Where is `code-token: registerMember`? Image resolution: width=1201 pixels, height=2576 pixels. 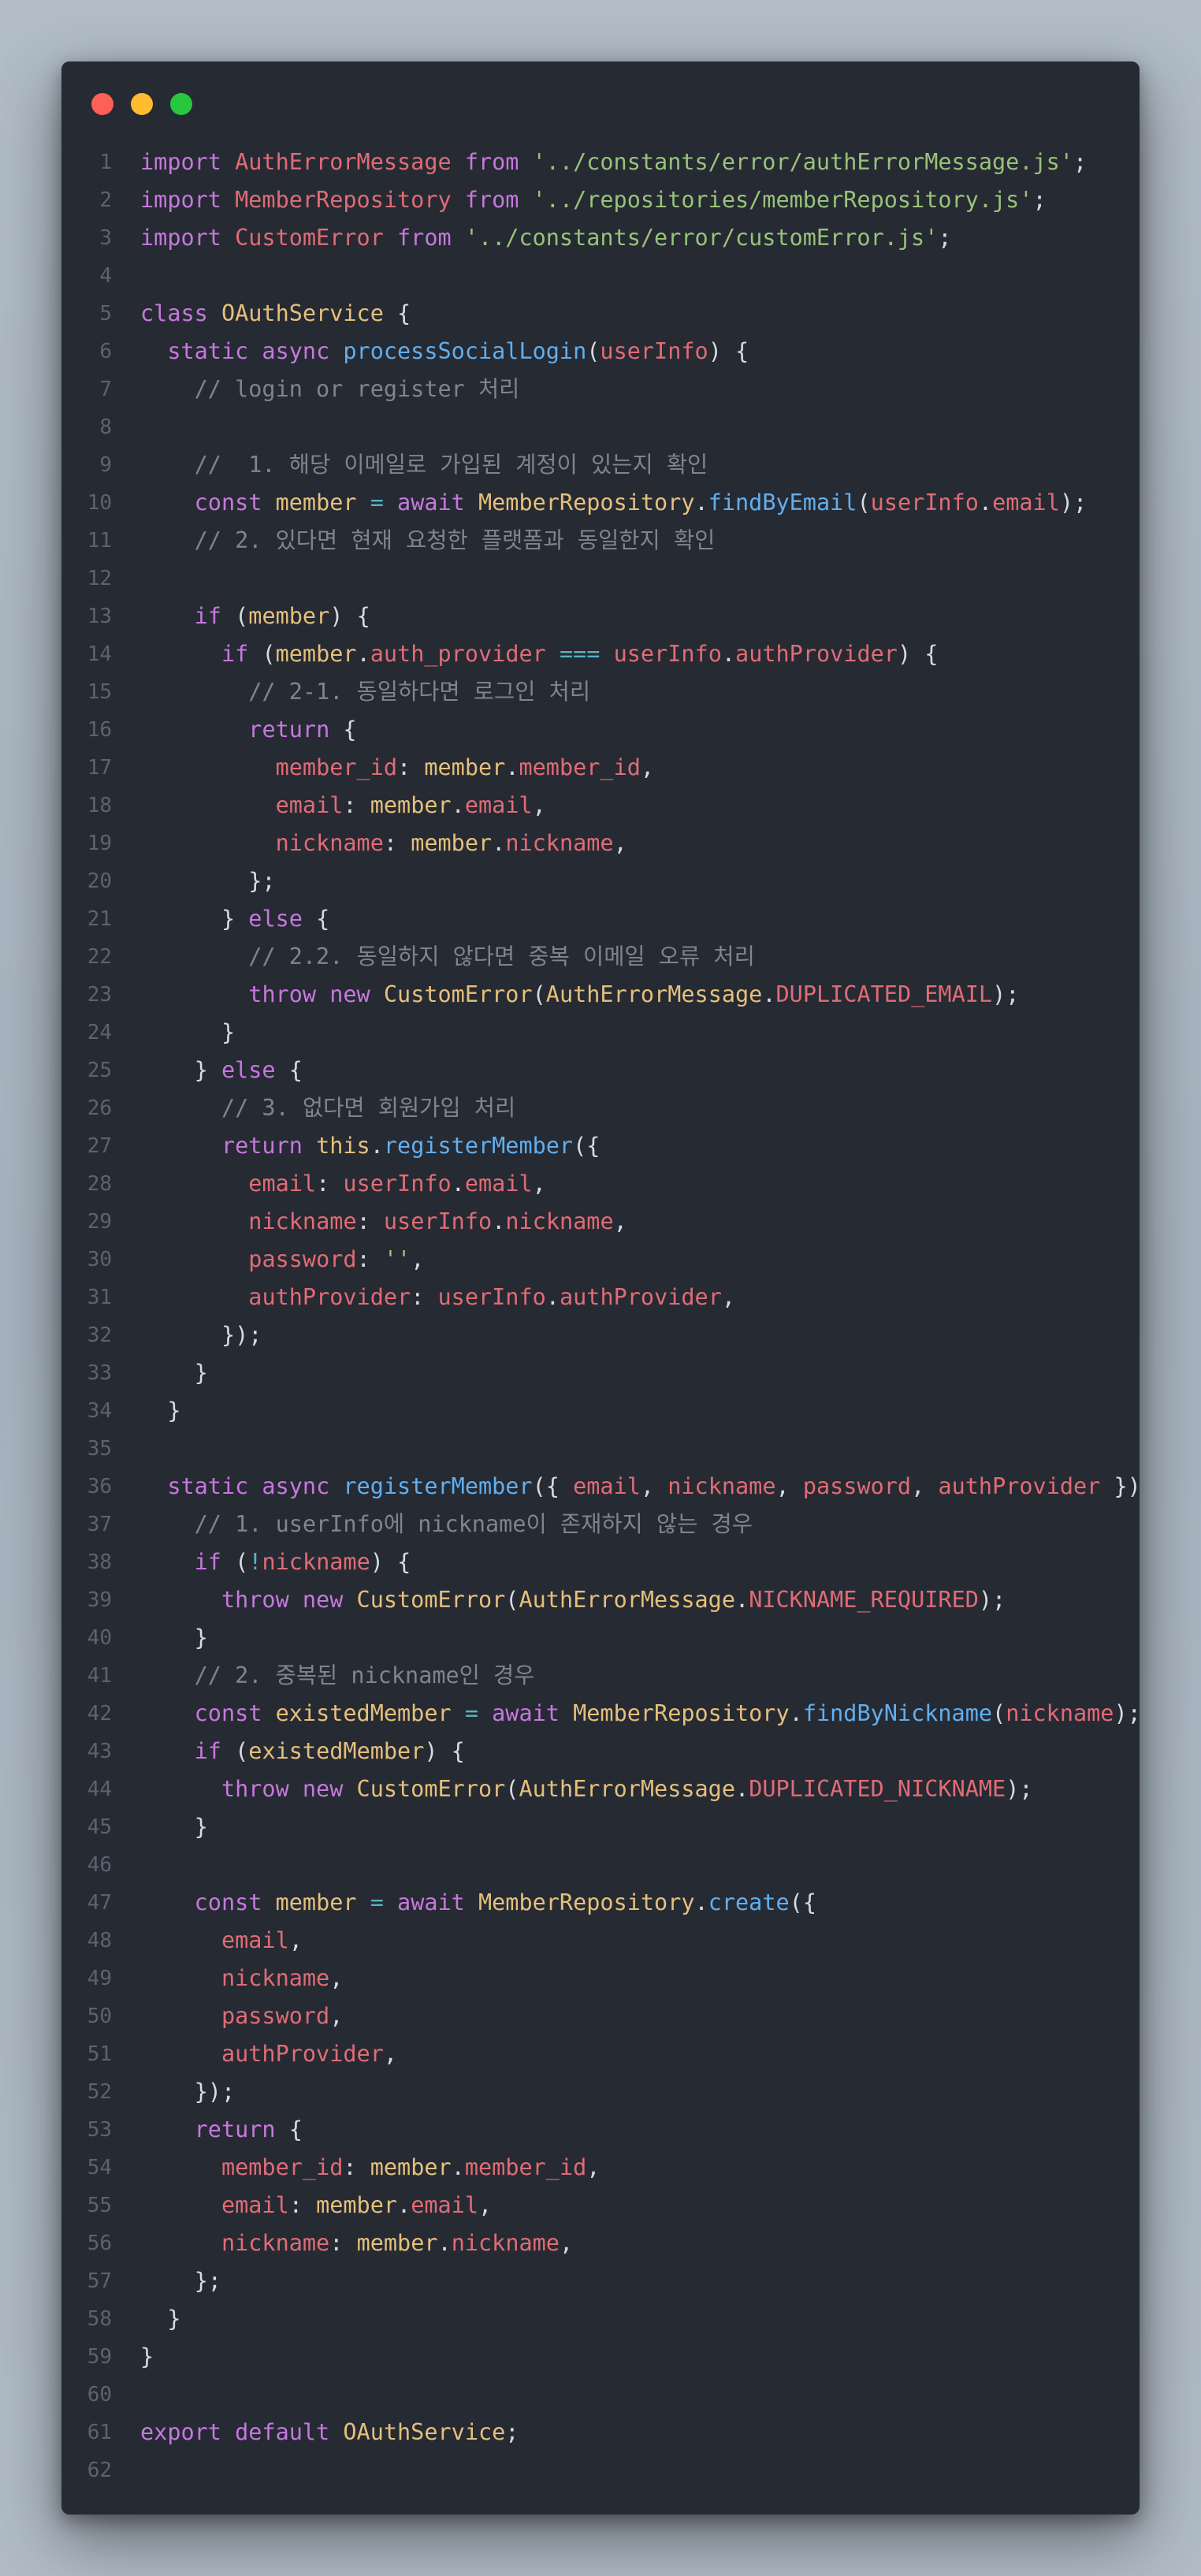 code-token: registerMember is located at coordinates (438, 1486).